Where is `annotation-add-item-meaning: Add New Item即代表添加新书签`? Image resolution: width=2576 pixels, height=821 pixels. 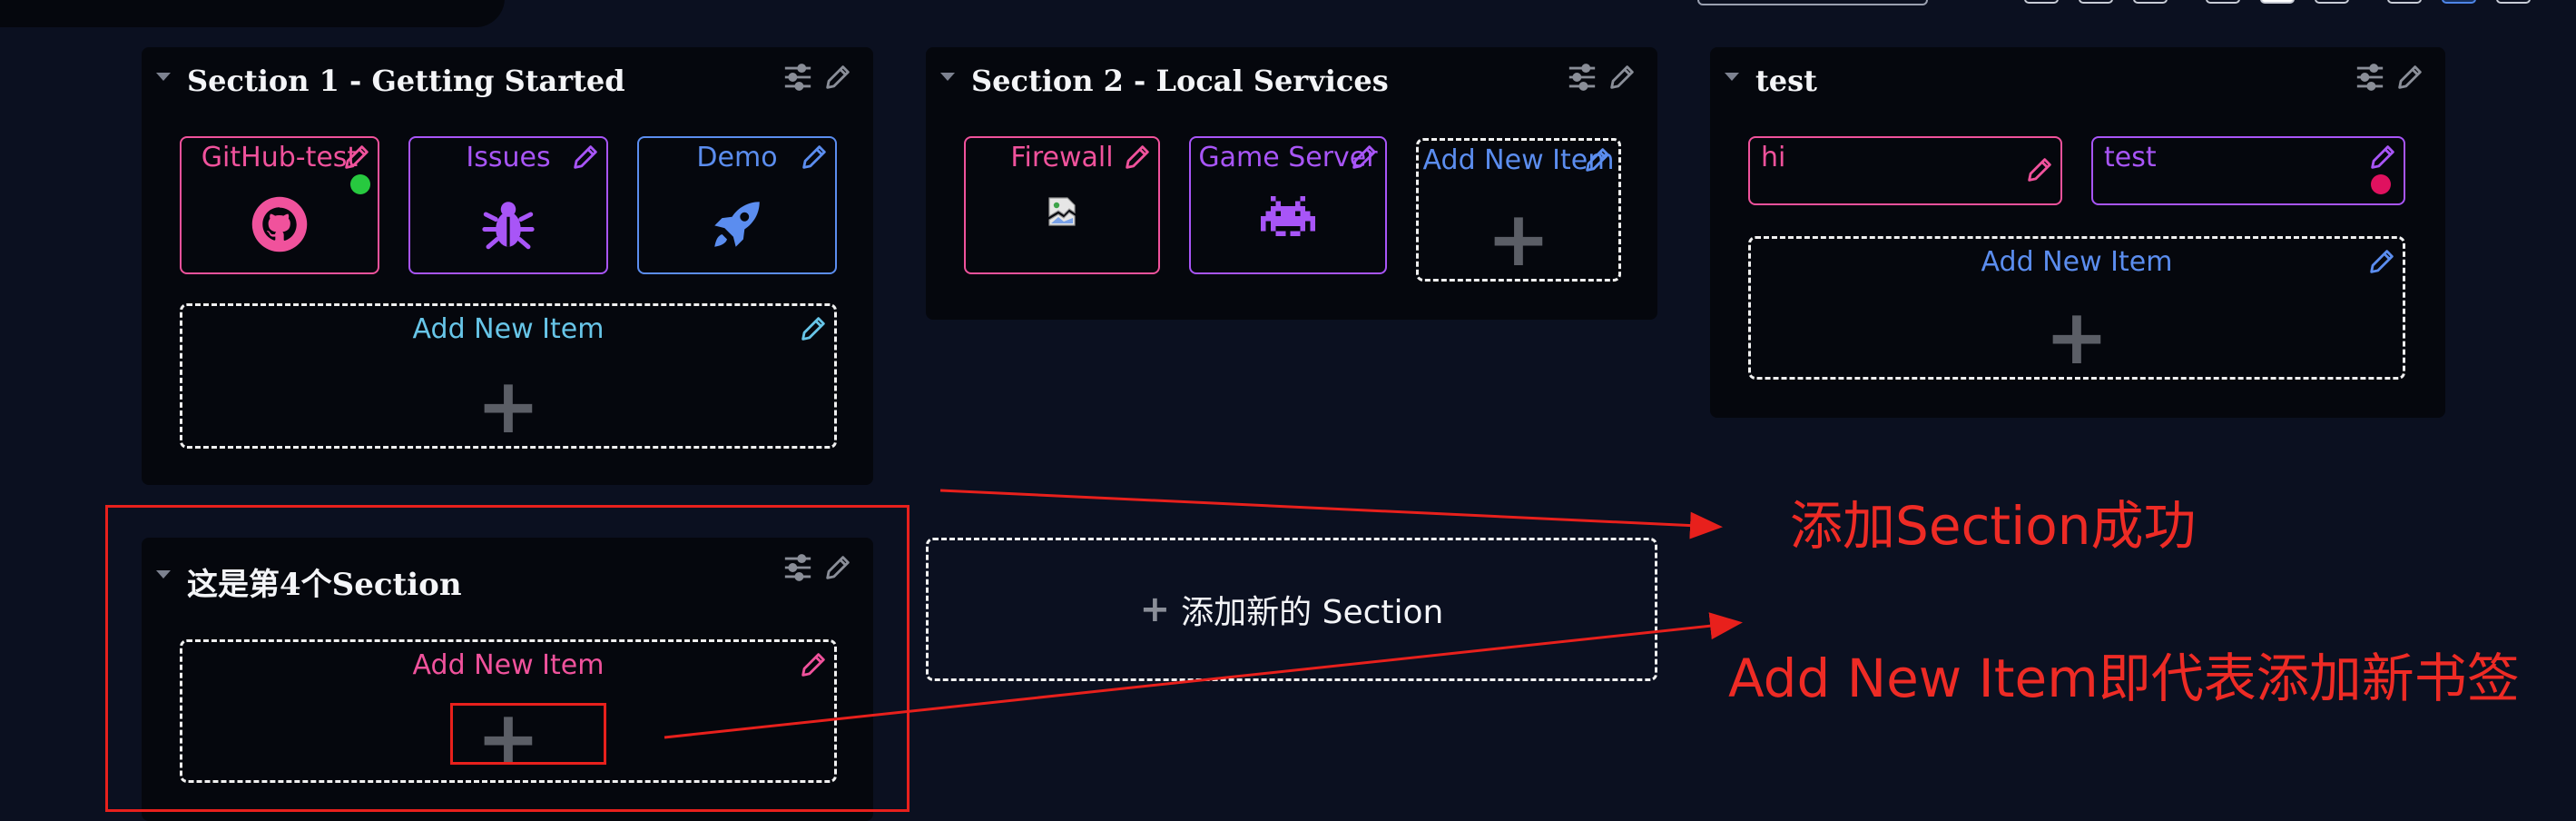
annotation-add-item-meaning: Add New Item即代表添加新书签 is located at coordinates (2124, 678).